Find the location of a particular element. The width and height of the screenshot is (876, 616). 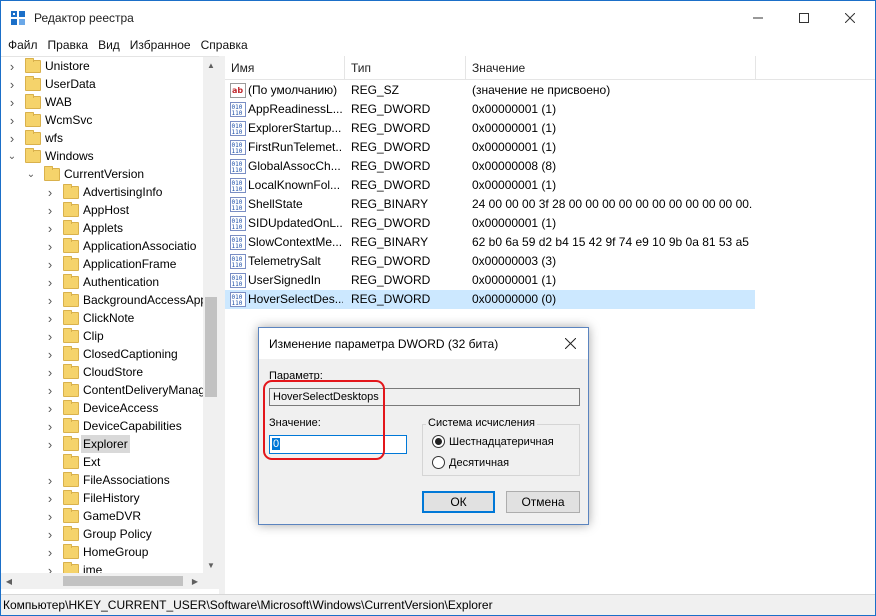

folder-icon is located at coordinates (33, 137).